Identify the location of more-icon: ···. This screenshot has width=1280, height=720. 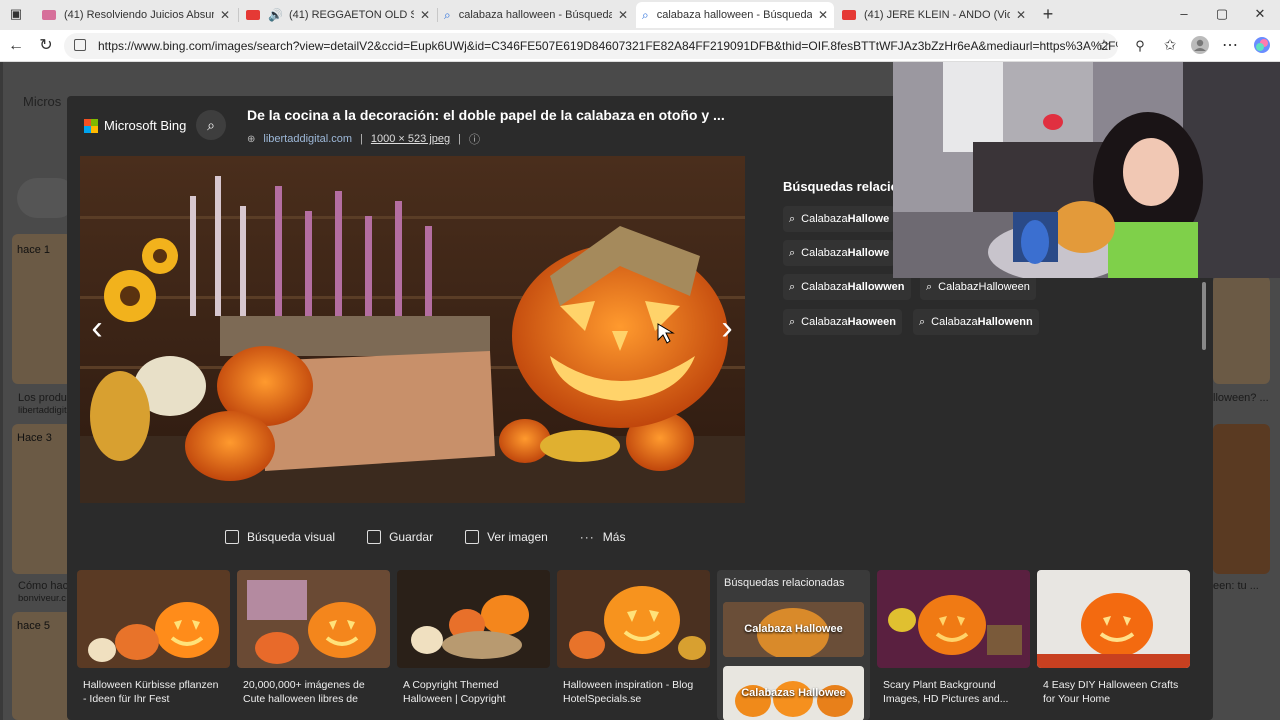
(587, 537).